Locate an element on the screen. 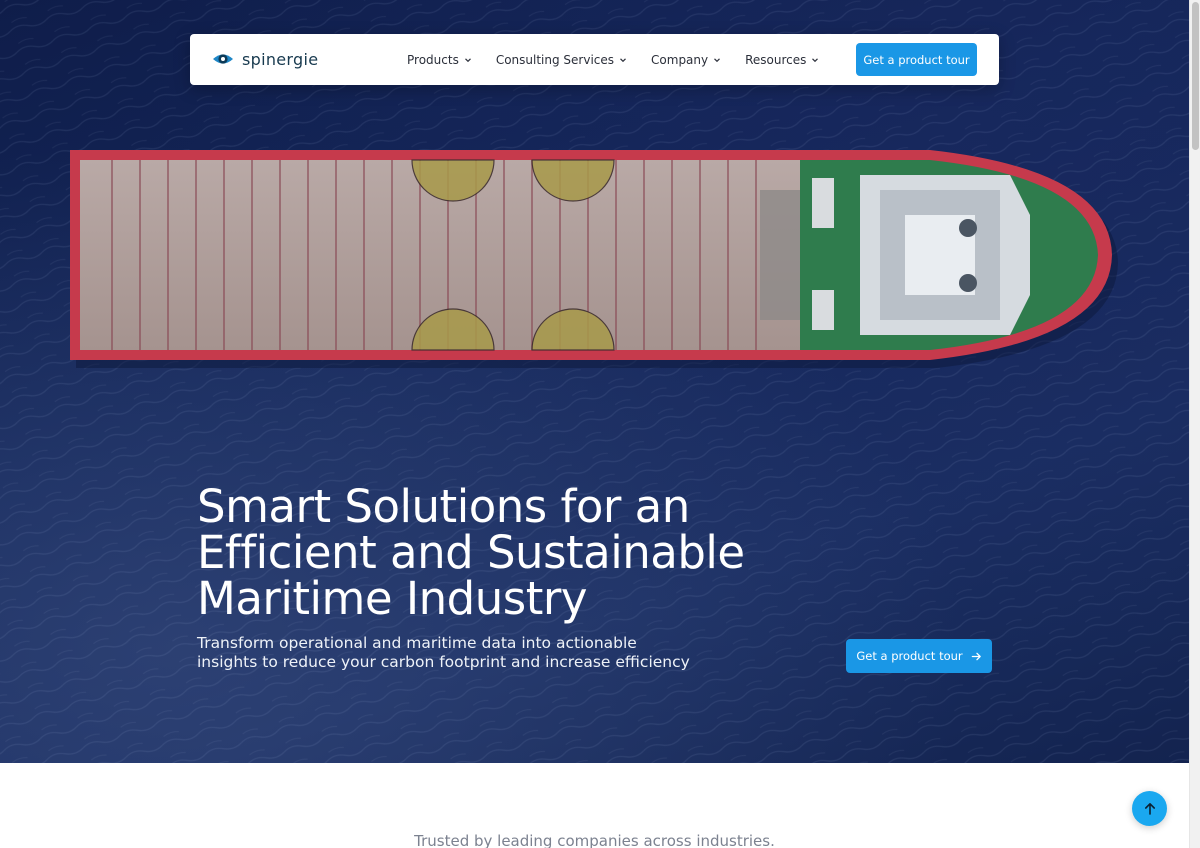 The height and width of the screenshot is (848, 1200). nav-item-label: Products is located at coordinates (433, 59).